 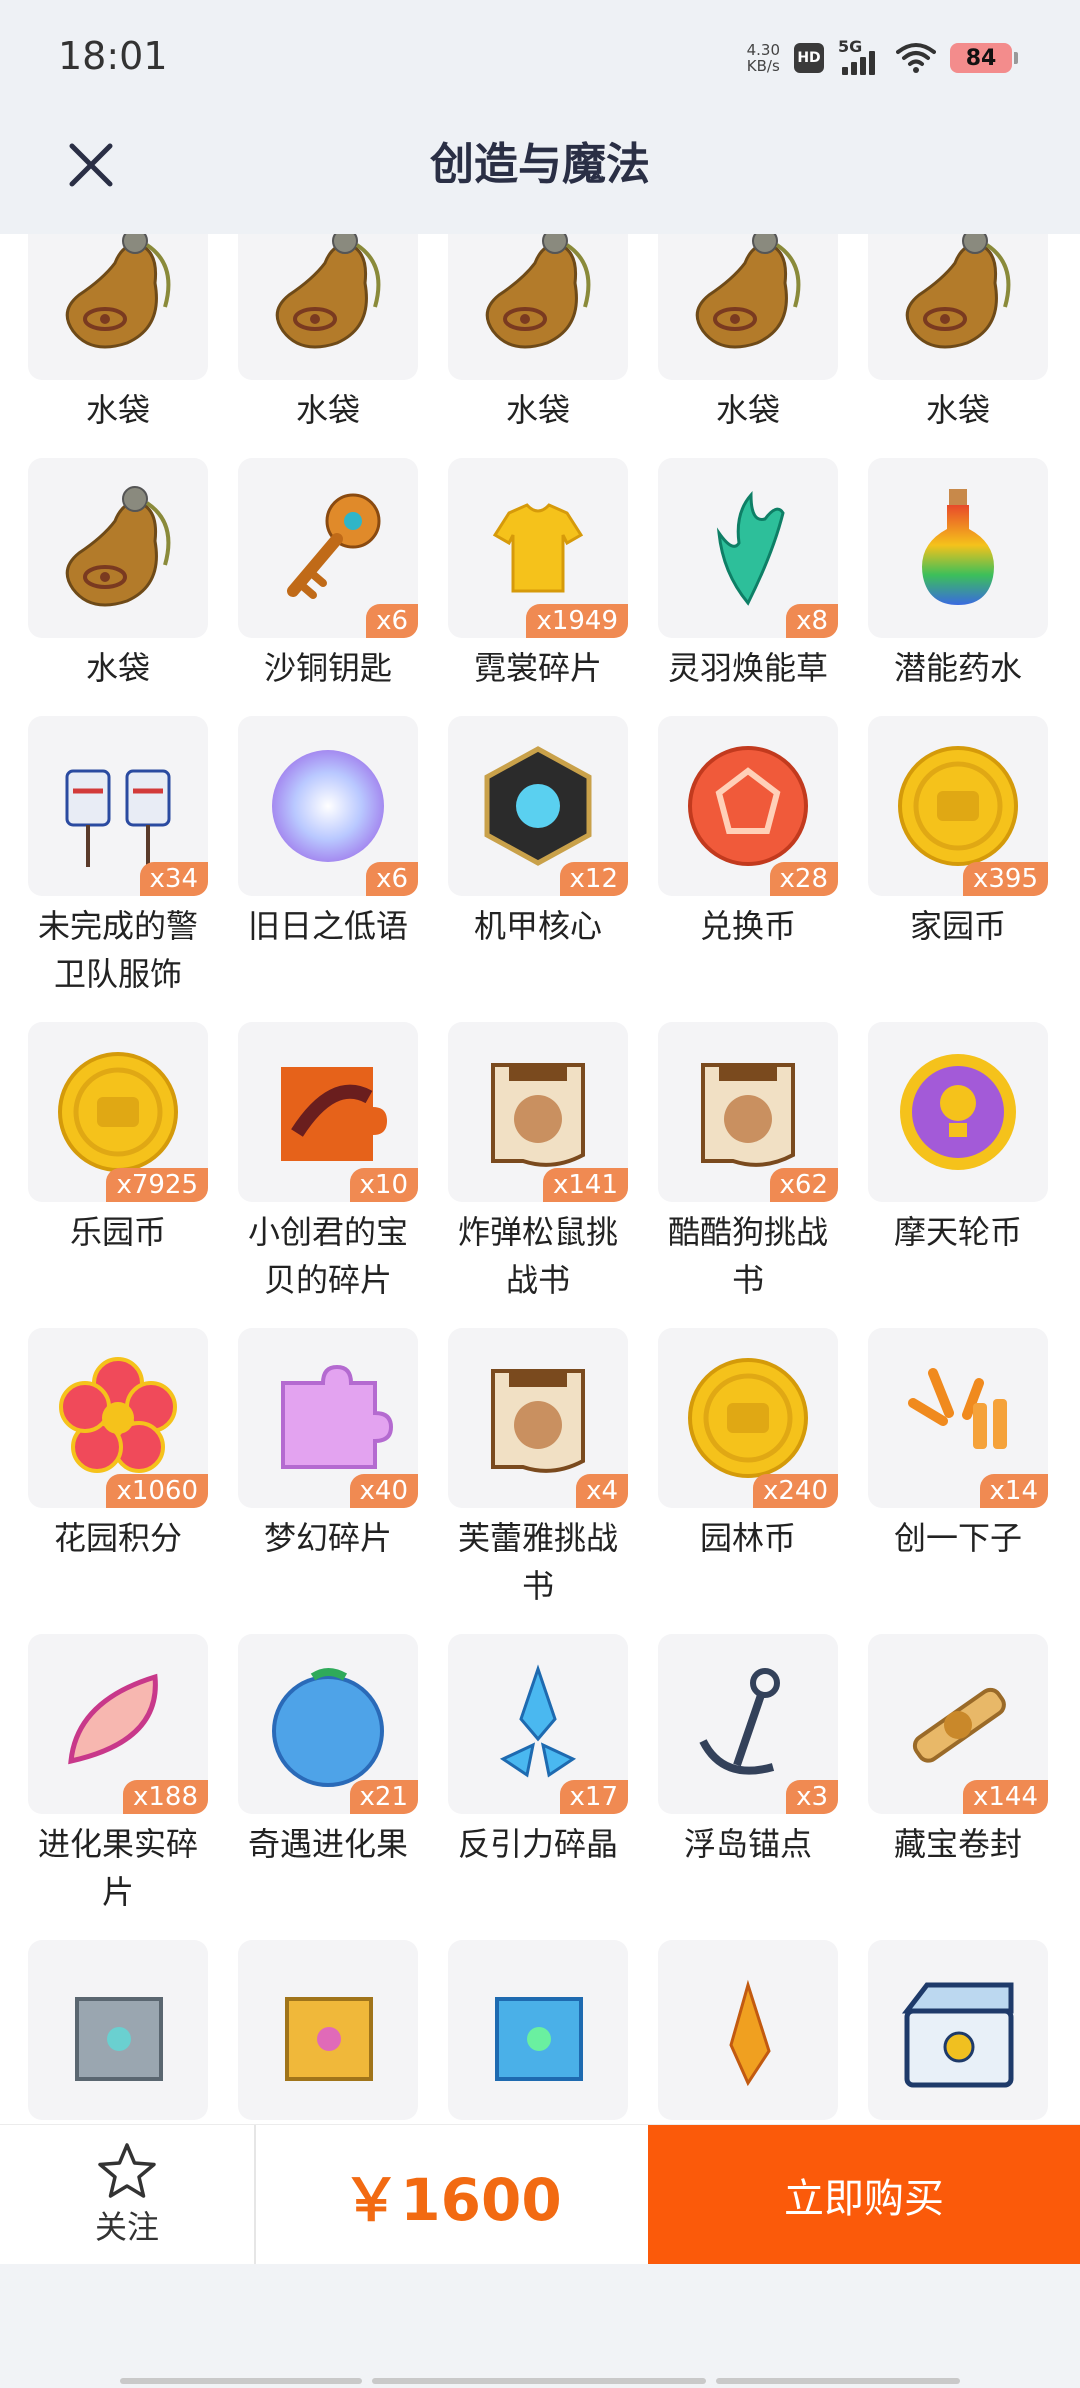 I want to click on signal-label: 5G, so click(x=850, y=46).